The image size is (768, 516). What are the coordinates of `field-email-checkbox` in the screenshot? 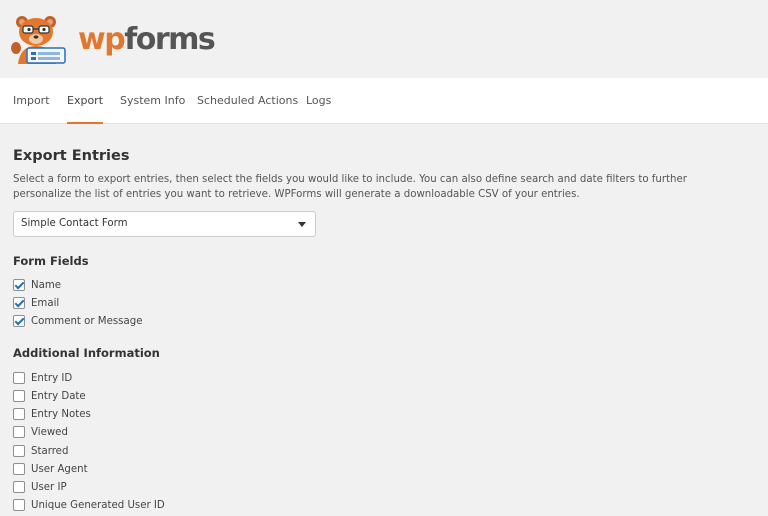 It's located at (19, 303).